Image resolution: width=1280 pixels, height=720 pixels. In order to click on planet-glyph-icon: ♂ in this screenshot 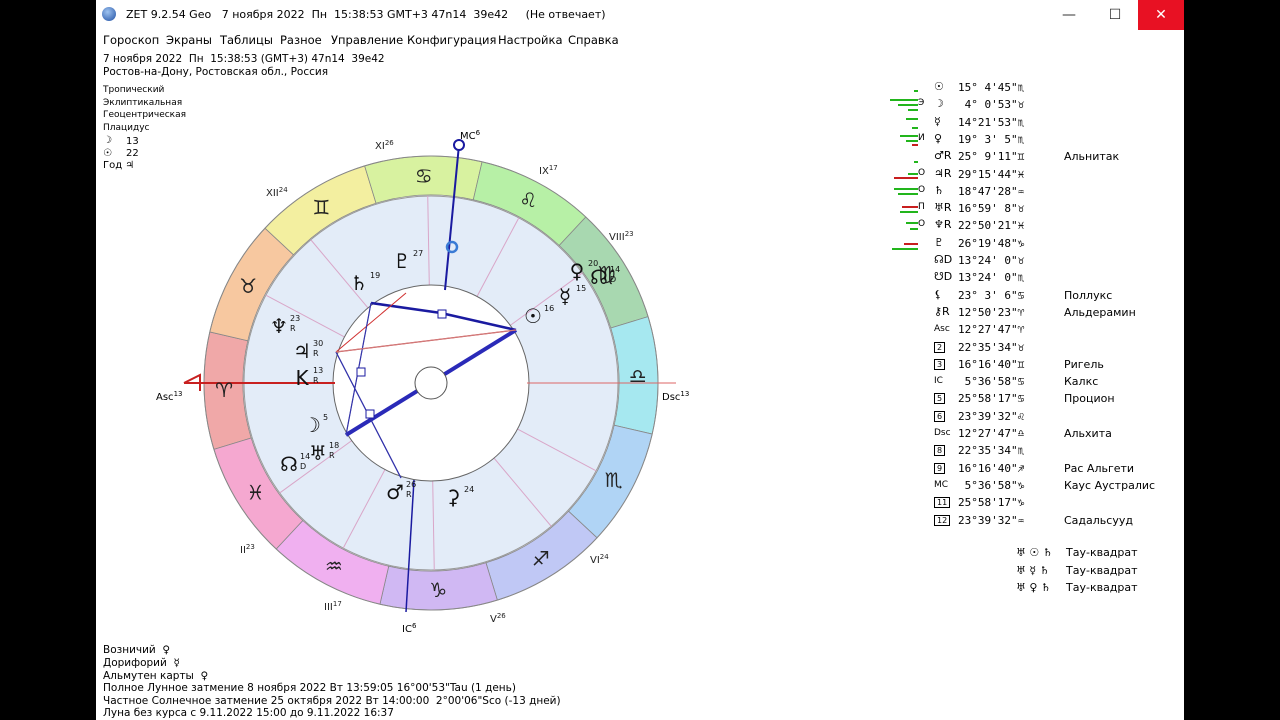, I will do `click(395, 492)`.